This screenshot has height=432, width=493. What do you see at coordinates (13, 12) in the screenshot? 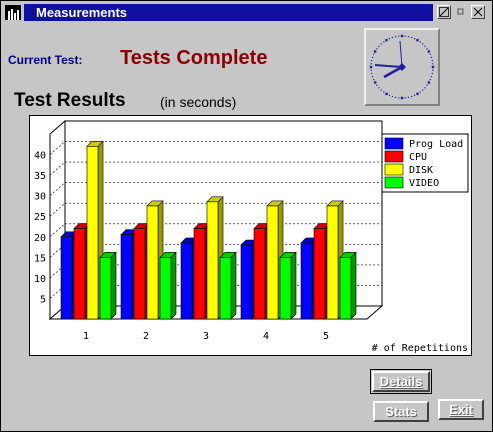
I see `app-menu-icon` at bounding box center [13, 12].